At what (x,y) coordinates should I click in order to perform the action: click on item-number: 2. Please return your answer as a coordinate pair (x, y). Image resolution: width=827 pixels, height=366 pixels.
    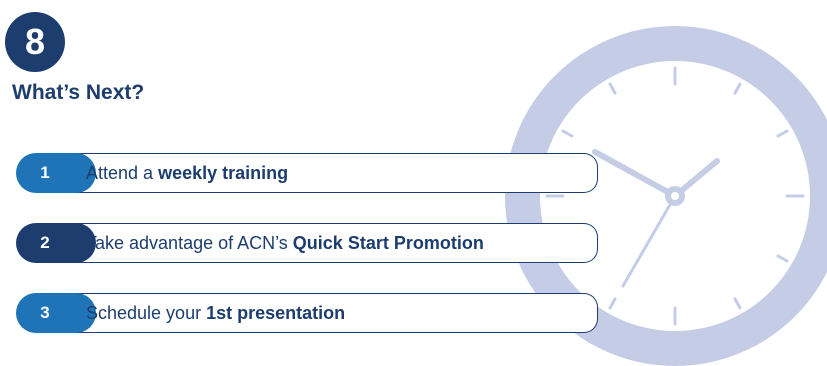
    Looking at the image, I should click on (45, 243).